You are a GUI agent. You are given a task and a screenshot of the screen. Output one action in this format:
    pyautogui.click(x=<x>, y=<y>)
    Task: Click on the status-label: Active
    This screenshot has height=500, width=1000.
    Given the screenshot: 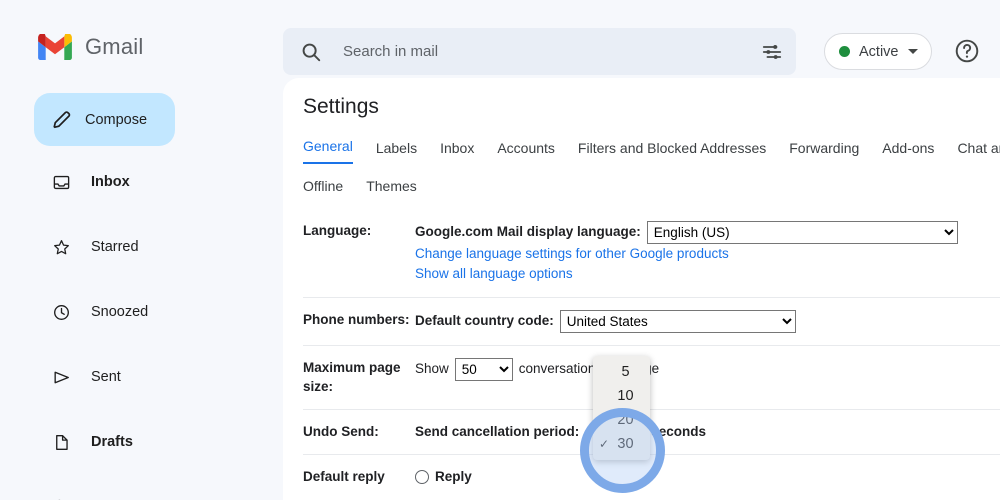 What is the action you would take?
    pyautogui.click(x=879, y=51)
    